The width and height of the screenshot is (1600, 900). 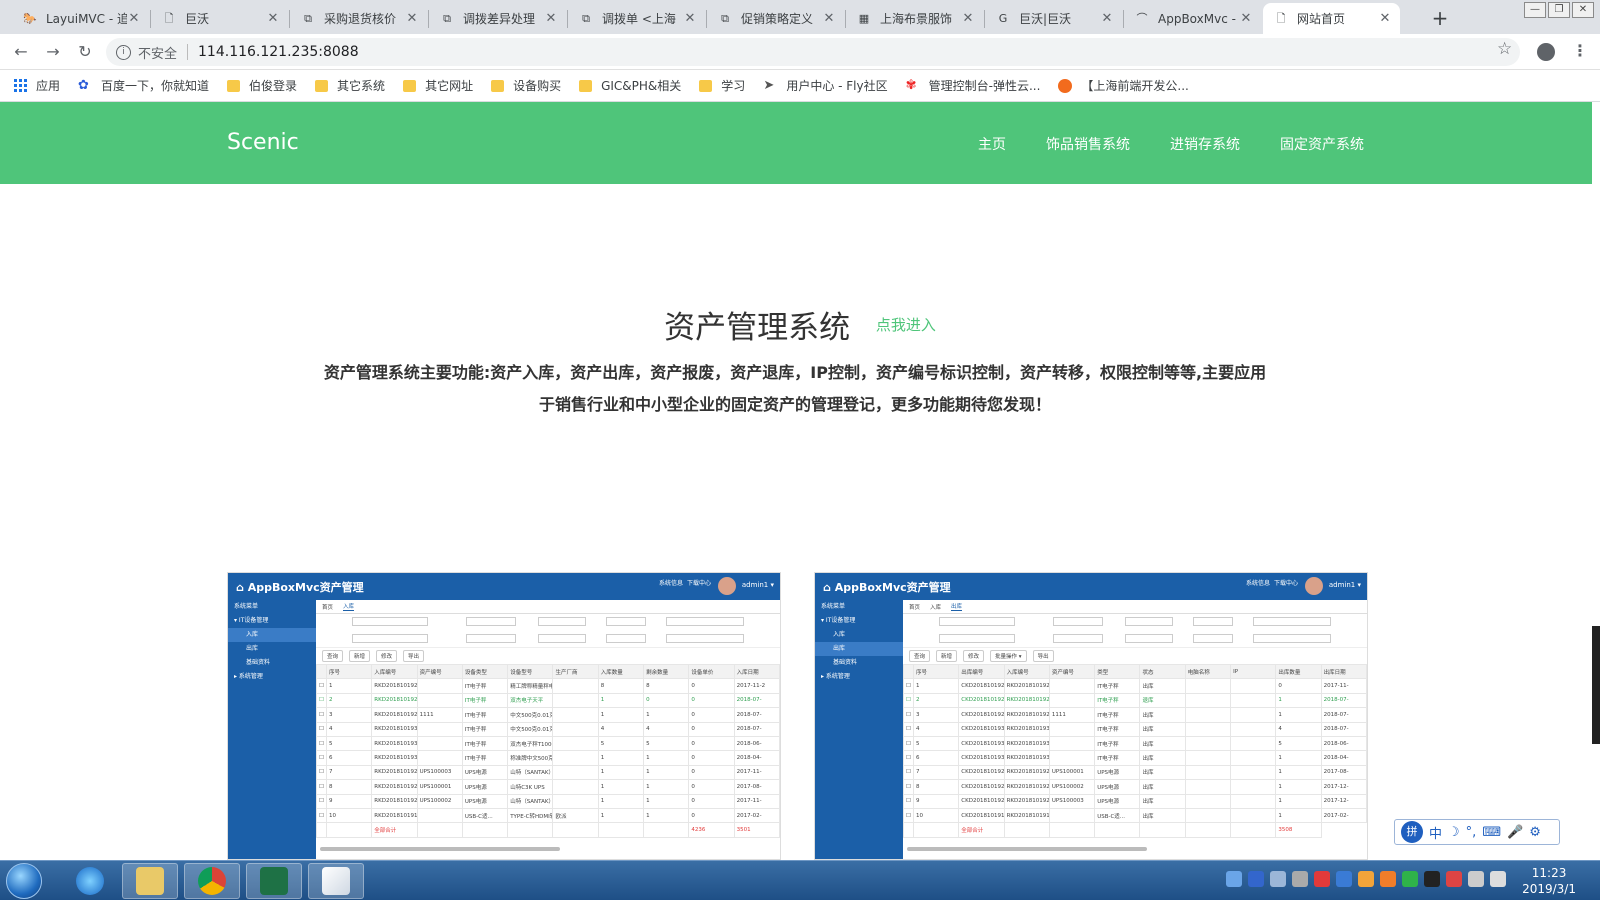 What do you see at coordinates (1256, 879) in the screenshot?
I see `tray-help-icon` at bounding box center [1256, 879].